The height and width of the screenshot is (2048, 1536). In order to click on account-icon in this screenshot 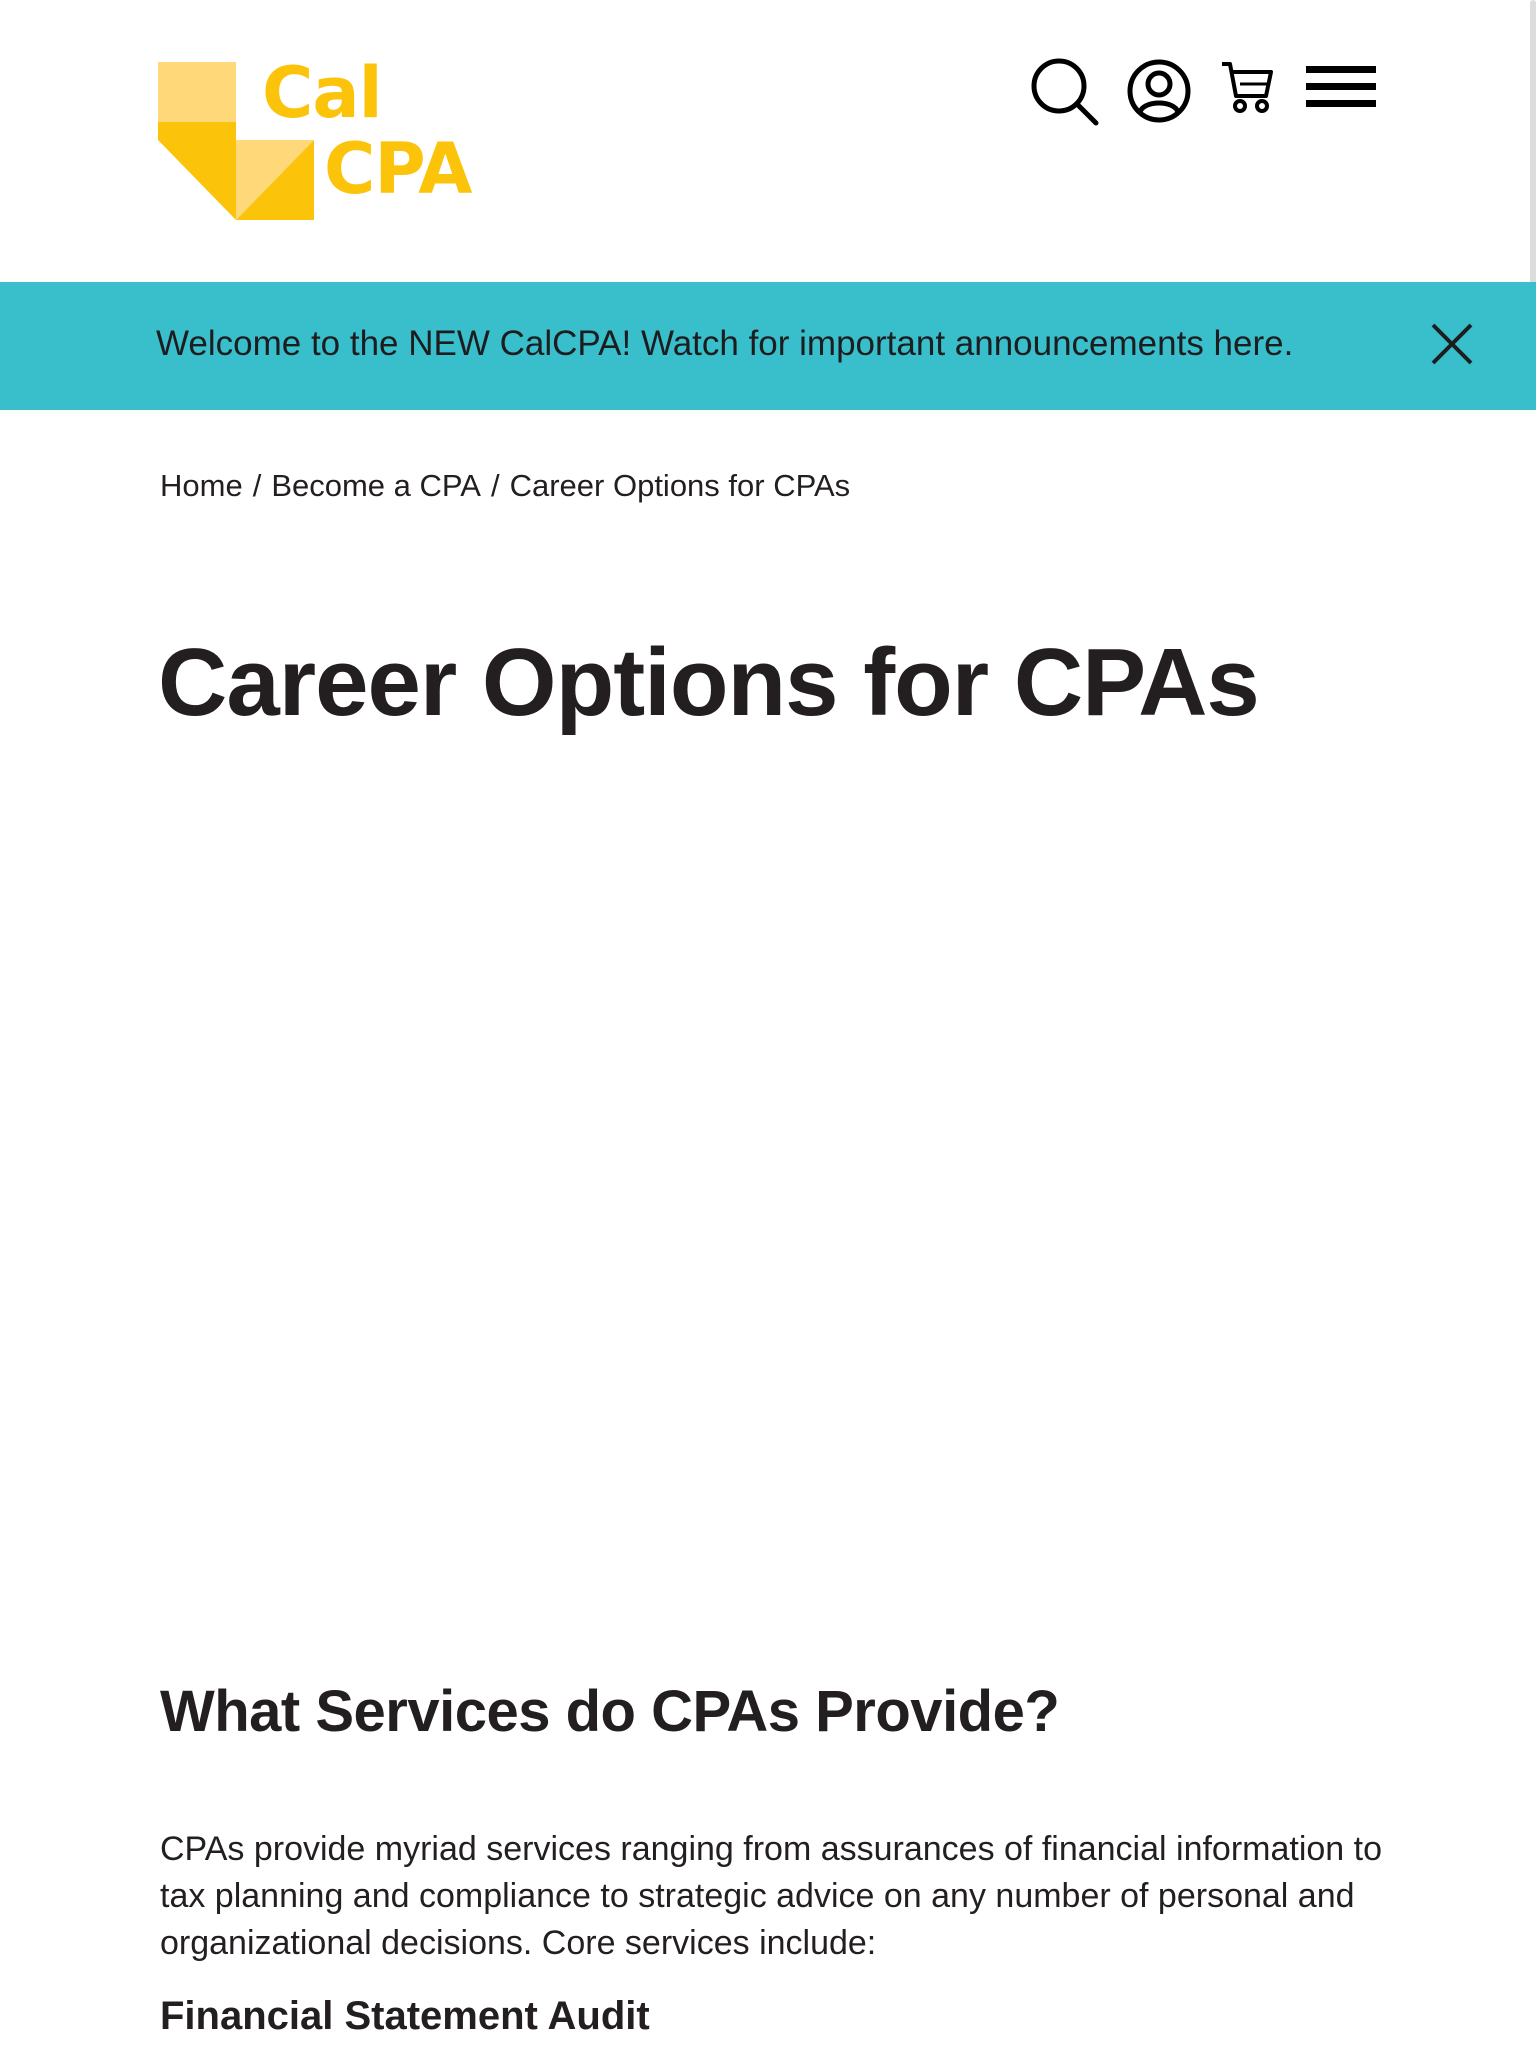, I will do `click(1161, 91)`.